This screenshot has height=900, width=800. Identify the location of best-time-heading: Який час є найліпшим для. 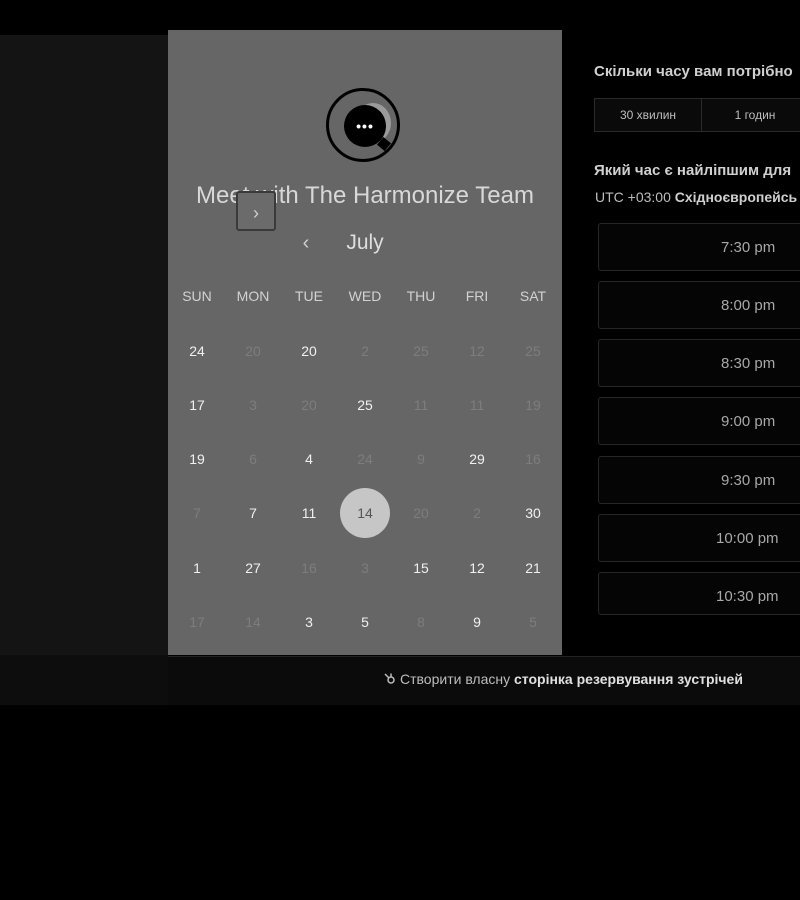
(693, 170).